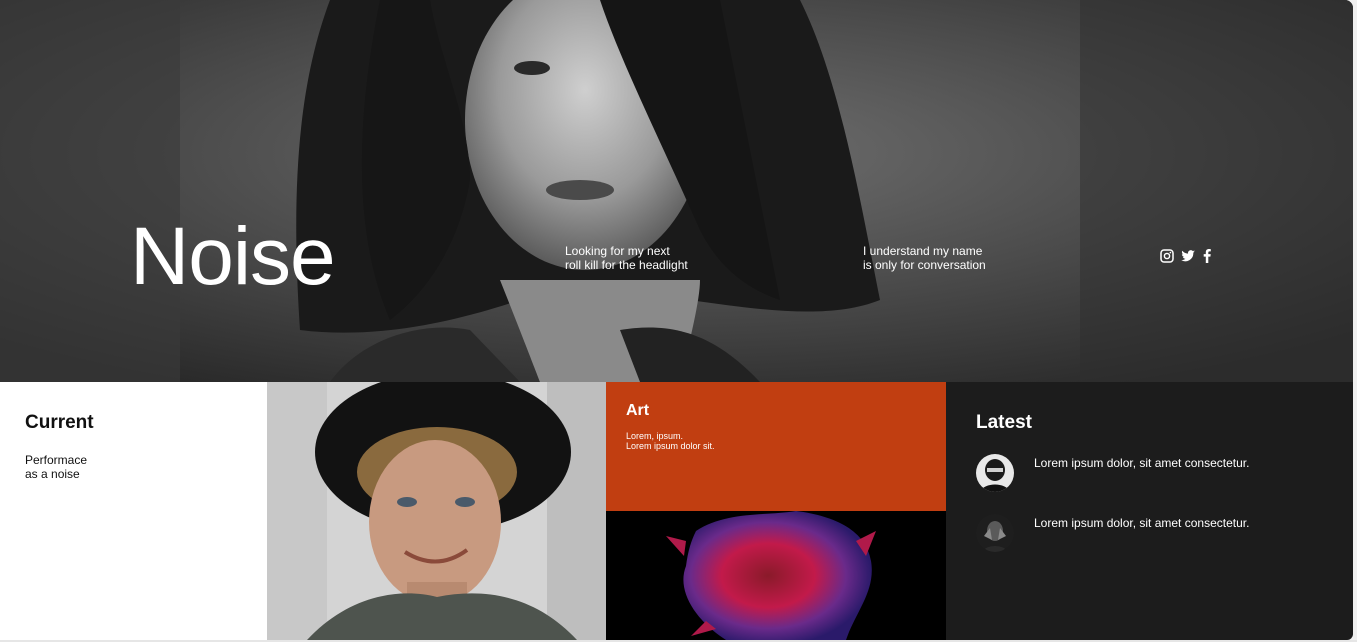  I want to click on art-splash-image-tile, so click(776, 575).